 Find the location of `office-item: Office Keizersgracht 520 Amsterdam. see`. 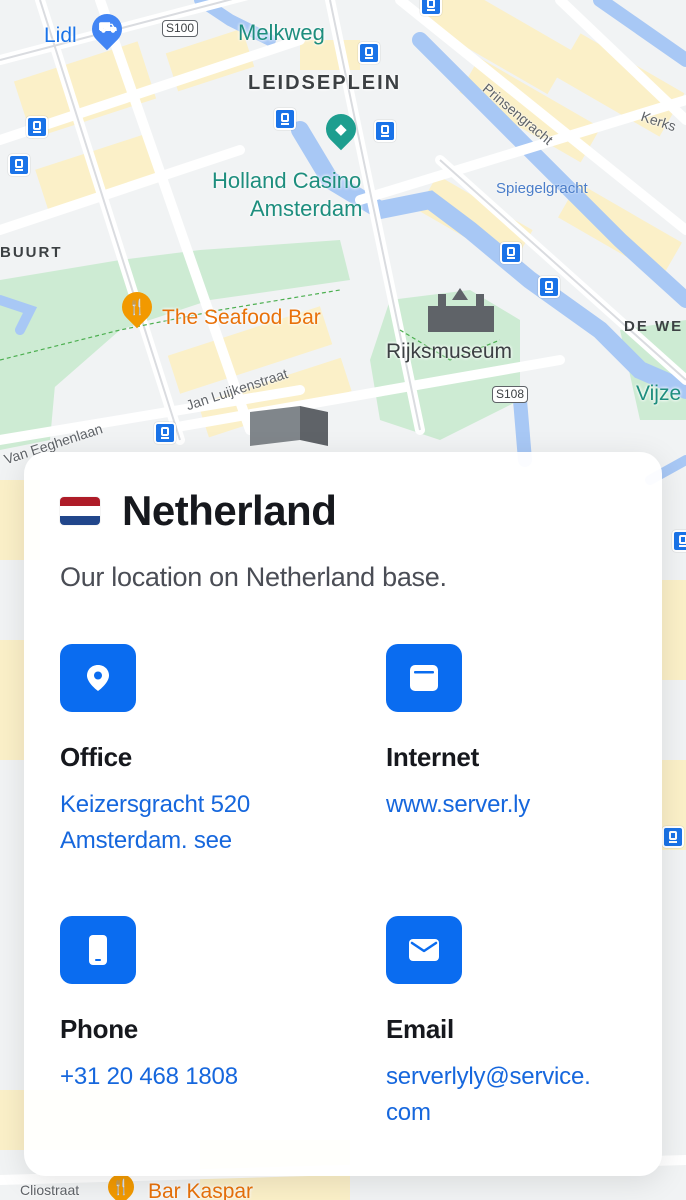

office-item: Office Keizersgracht 520 Amsterdam. see is located at coordinates (195, 751).